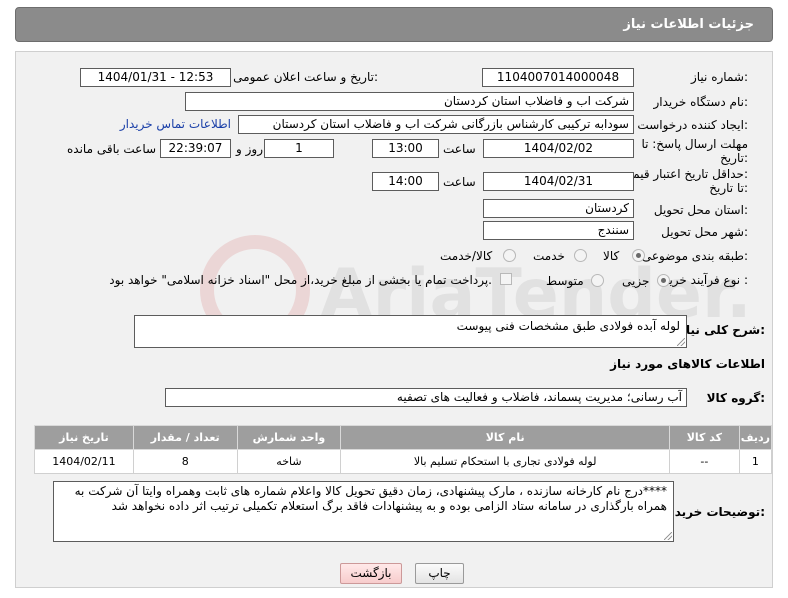  I want to click on days-field: 1, so click(299, 148).